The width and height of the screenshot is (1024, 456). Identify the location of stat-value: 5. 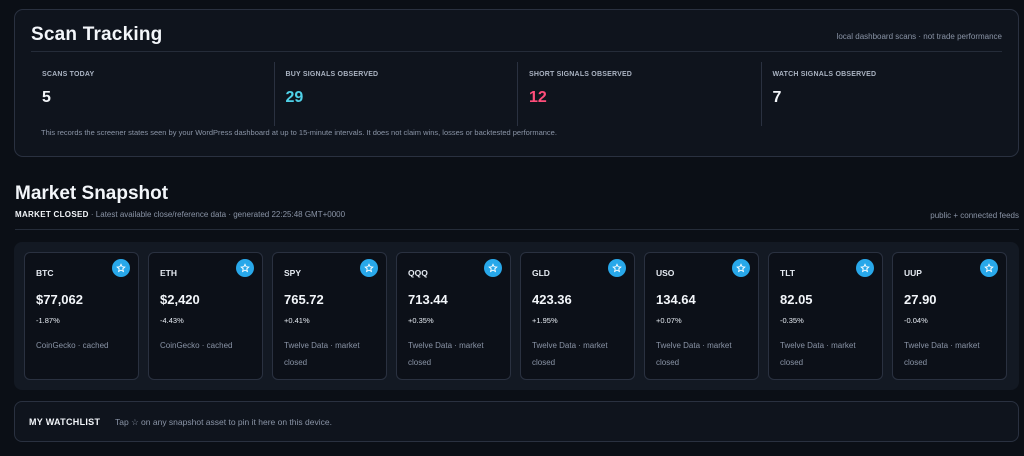
(46, 97).